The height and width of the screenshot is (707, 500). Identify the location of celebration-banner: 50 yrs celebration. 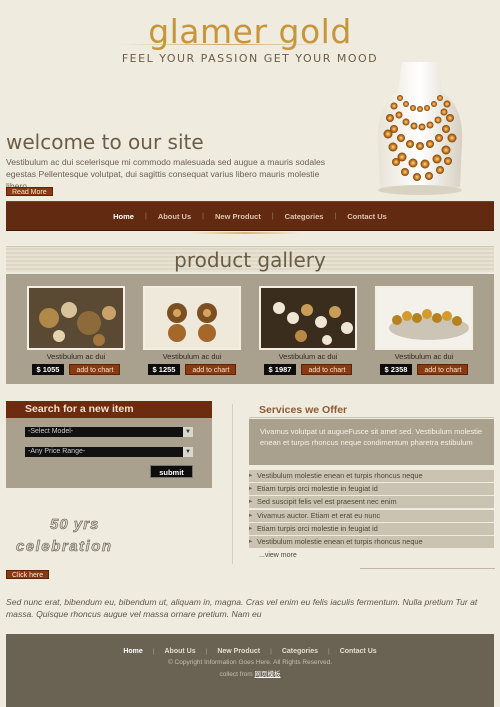
(91, 542).